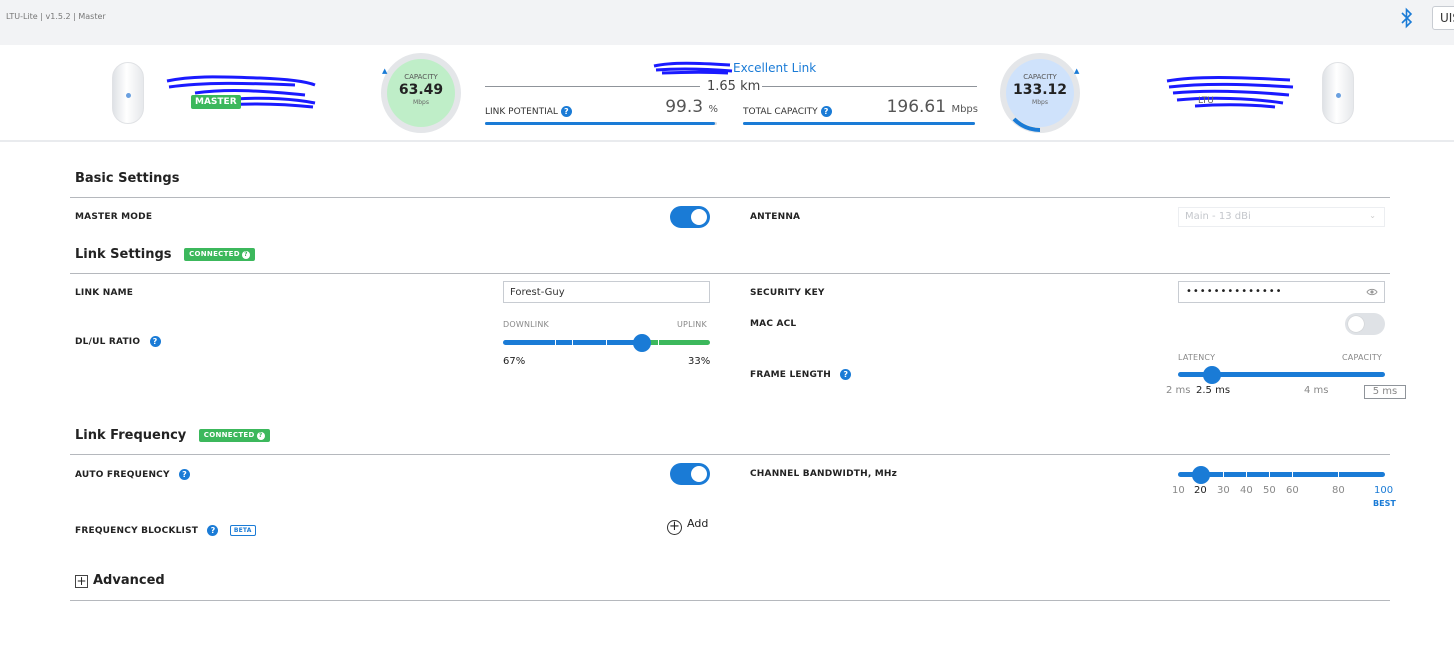  I want to click on channel-bandwidth-label: CHANNEL BANDWIDTH, MHz, so click(824, 474).